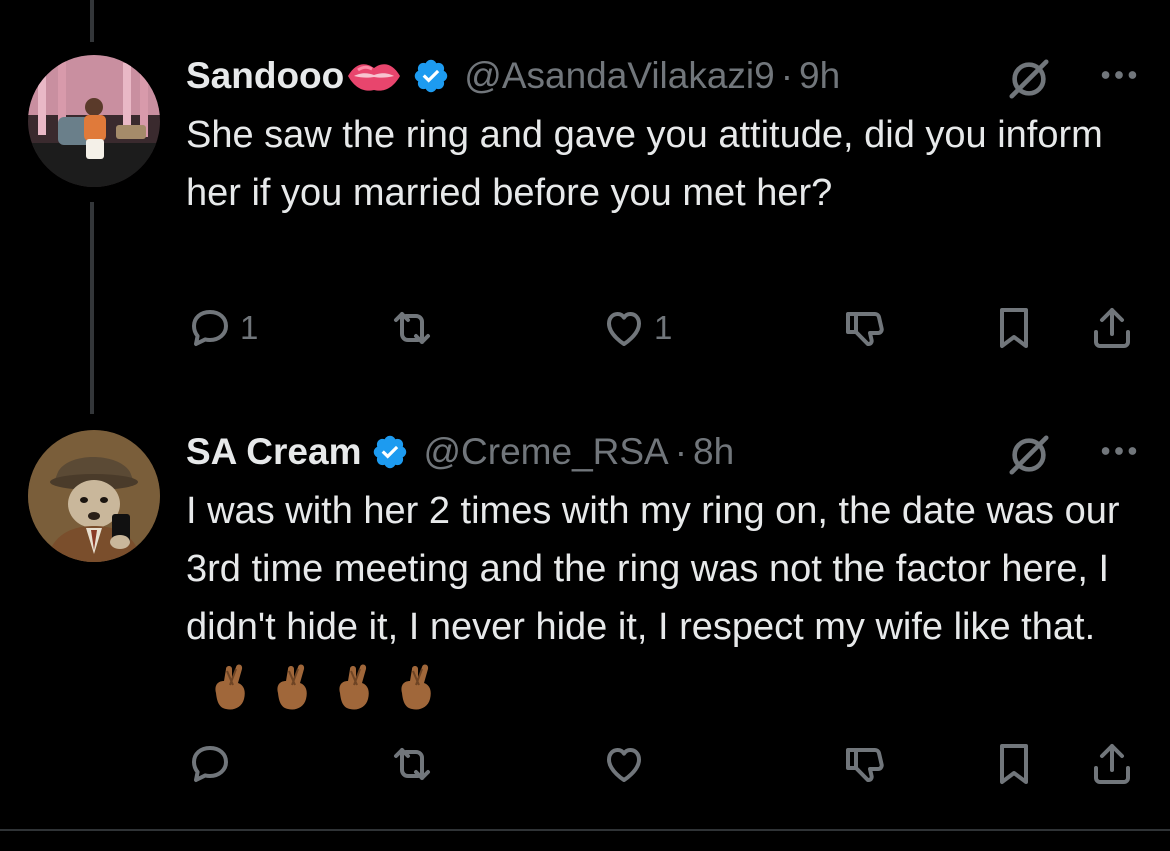  I want to click on handle: @AsandaVilakazi9, so click(619, 76).